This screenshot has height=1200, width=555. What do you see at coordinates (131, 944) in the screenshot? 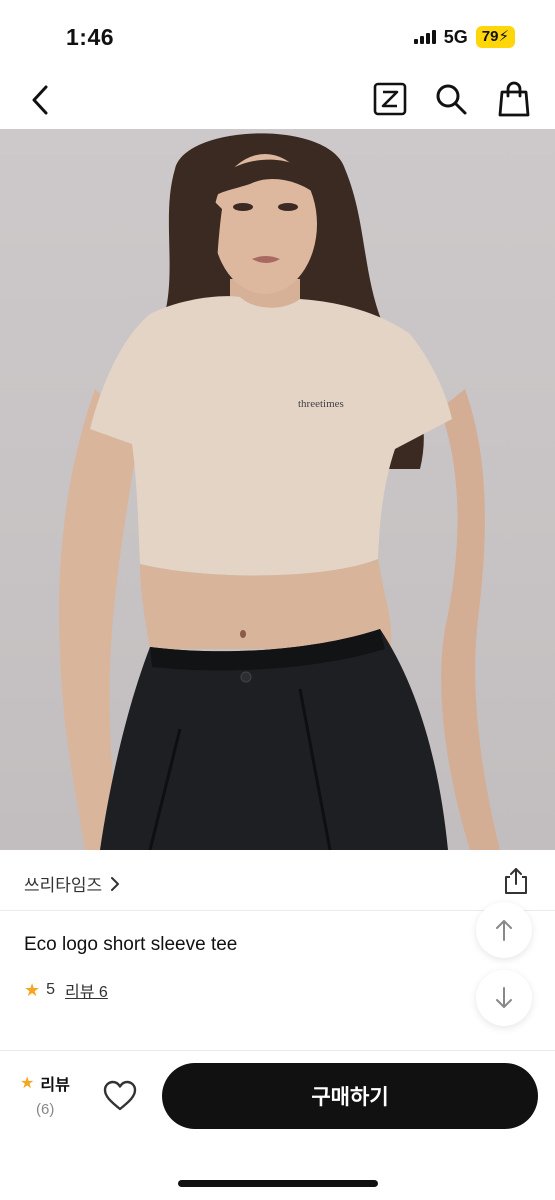
I see `product-title: Eco logo short sleeve tee` at bounding box center [131, 944].